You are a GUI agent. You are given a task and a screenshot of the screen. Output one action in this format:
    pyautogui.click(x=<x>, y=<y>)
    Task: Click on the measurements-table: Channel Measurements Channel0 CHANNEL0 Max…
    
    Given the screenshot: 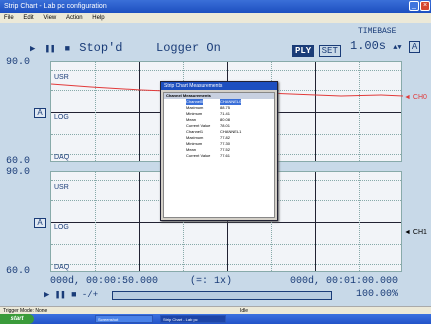 What is the action you would take?
    pyautogui.click(x=219, y=155)
    